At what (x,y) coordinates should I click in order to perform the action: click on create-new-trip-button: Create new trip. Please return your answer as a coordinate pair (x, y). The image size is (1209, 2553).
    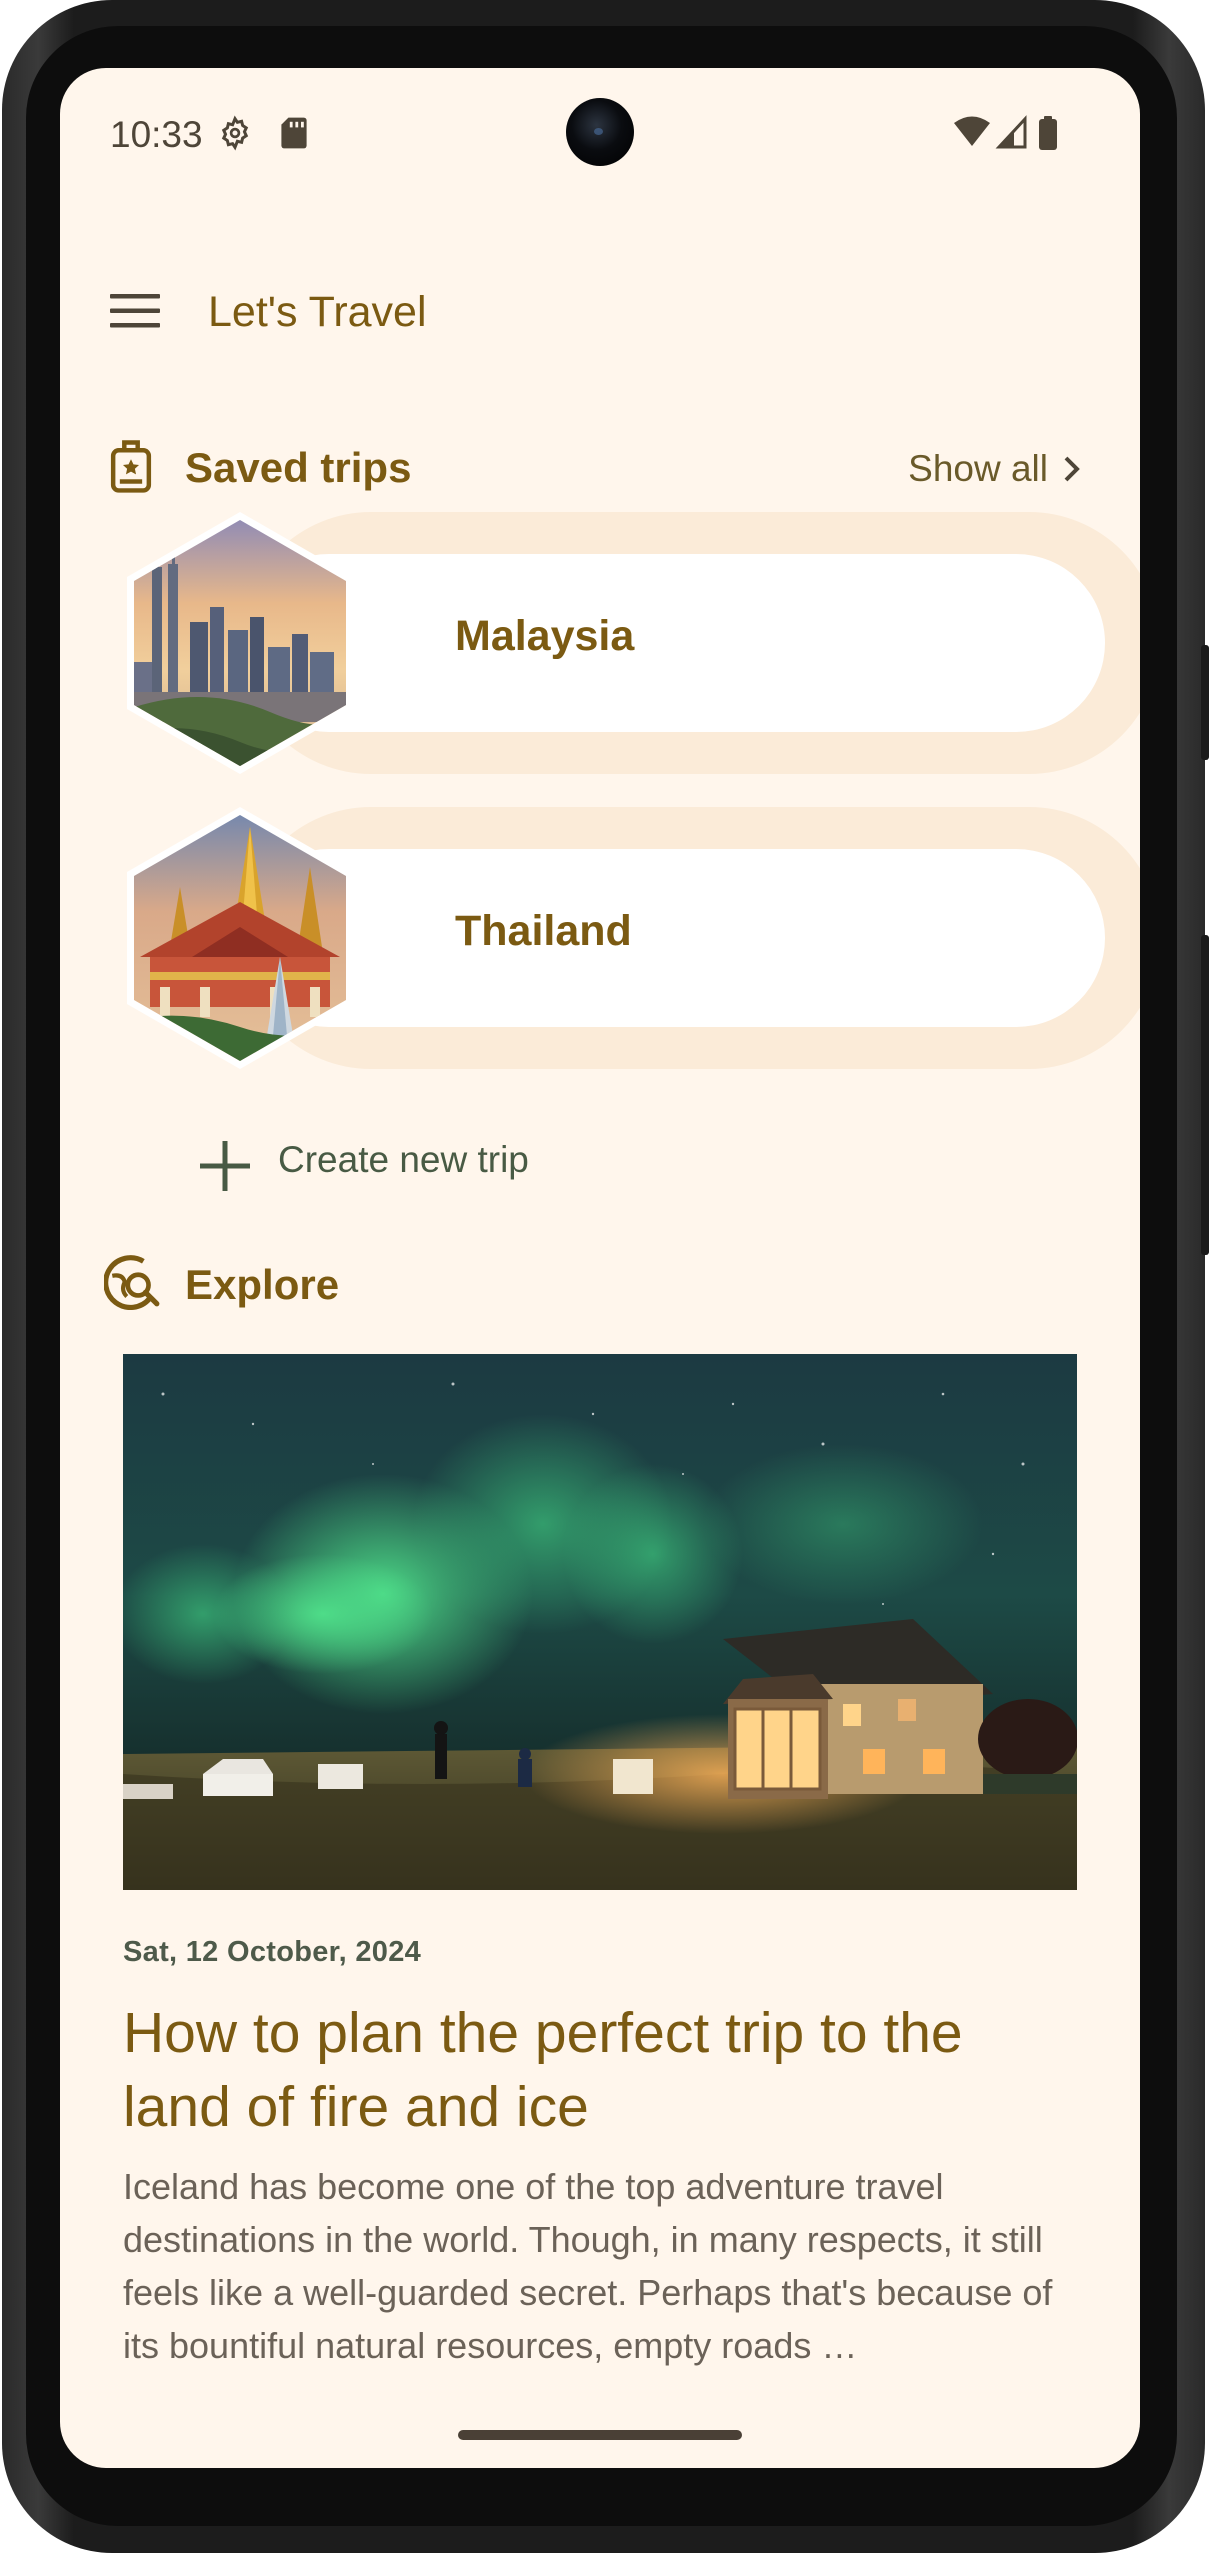
    Looking at the image, I should click on (345, 1166).